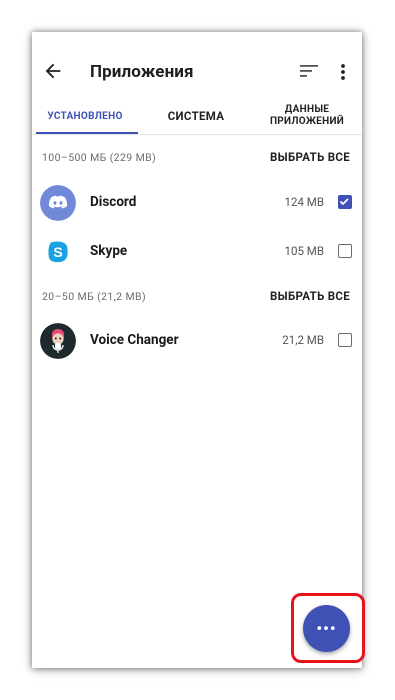 The image size is (395, 700). I want to click on more-vert-icon, so click(343, 72).